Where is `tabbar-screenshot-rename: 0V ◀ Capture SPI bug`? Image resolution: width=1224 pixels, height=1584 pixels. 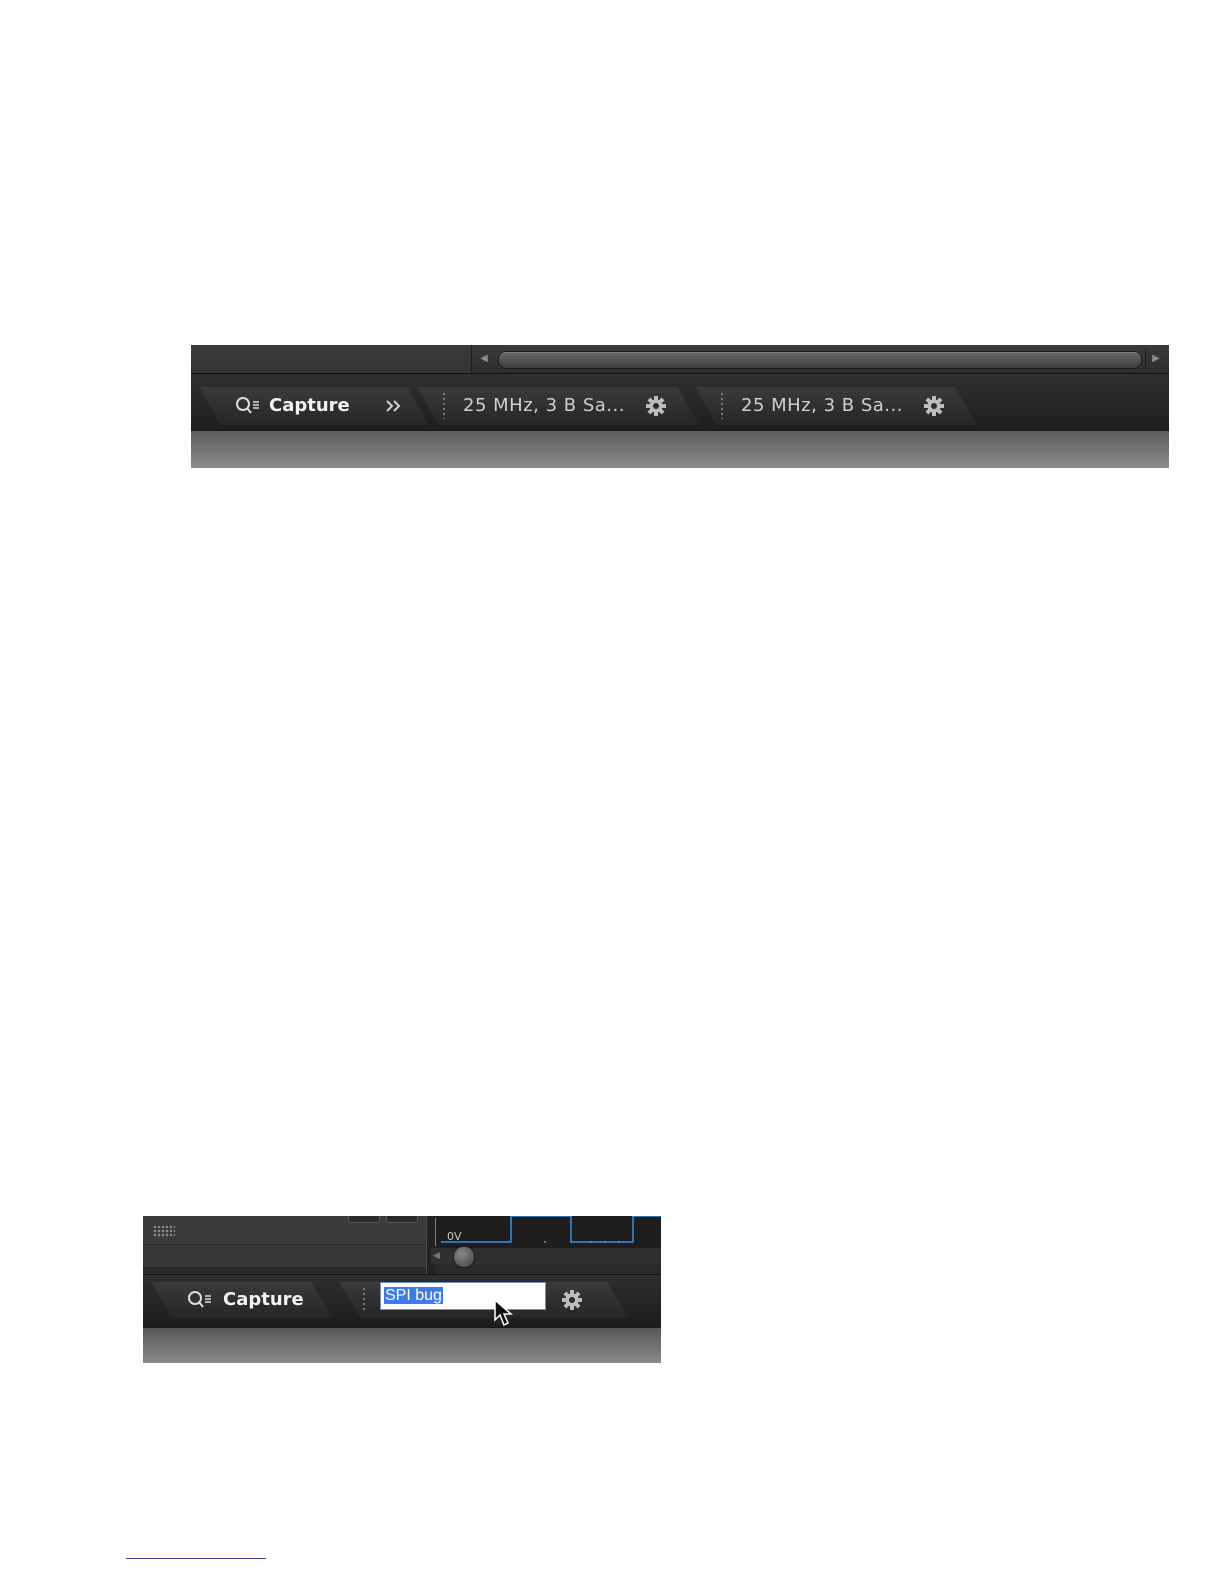
tabbar-screenshot-rename: 0V ◀ Capture SPI bug is located at coordinates (402, 1289).